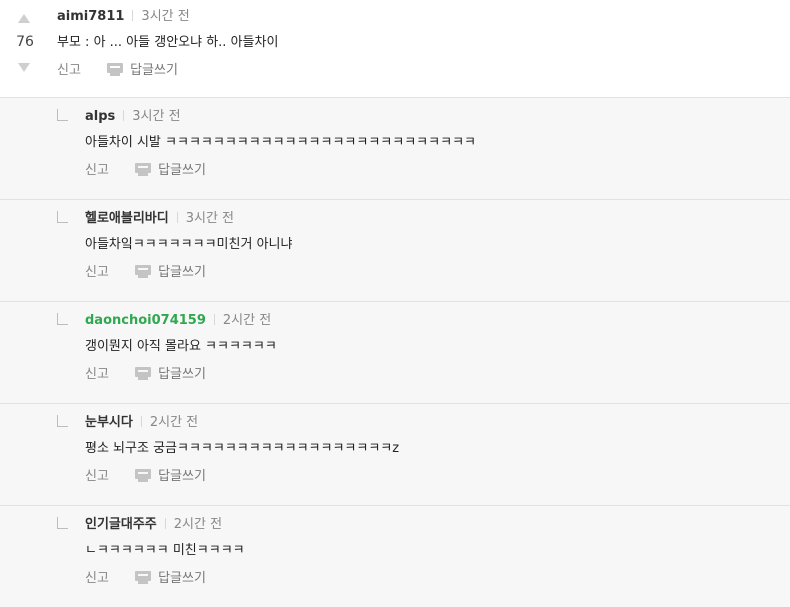 This screenshot has height=607, width=790. What do you see at coordinates (418, 17) in the screenshot?
I see `comment-meta: aimi7811 3시간 전` at bounding box center [418, 17].